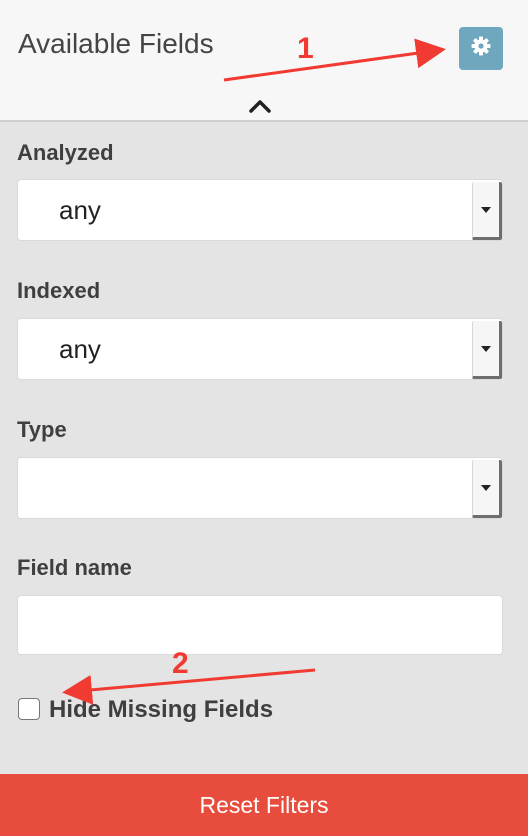 This screenshot has width=528, height=836. What do you see at coordinates (116, 43) in the screenshot?
I see `page-title: Available Fields` at bounding box center [116, 43].